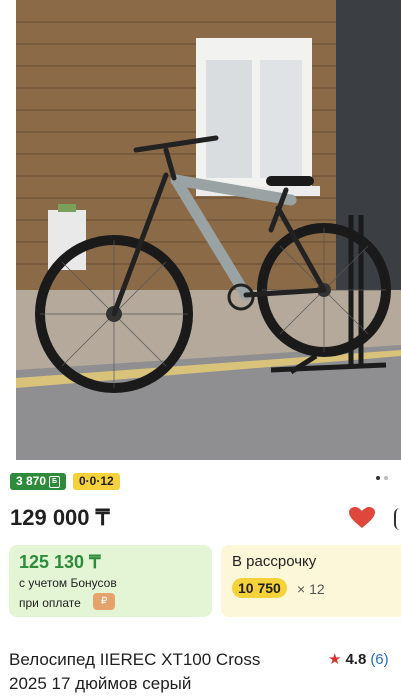 The image size is (401, 699). What do you see at coordinates (335, 659) in the screenshot?
I see `star-icon: ★` at bounding box center [335, 659].